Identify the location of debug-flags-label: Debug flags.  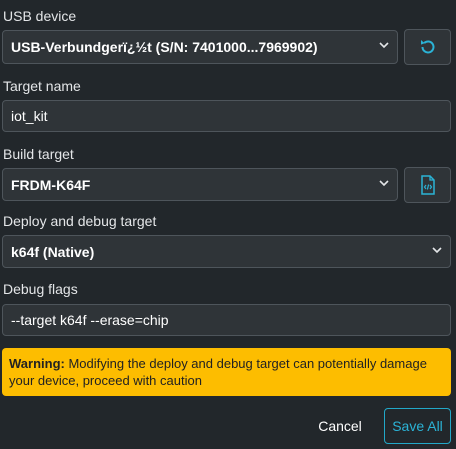
(40, 289).